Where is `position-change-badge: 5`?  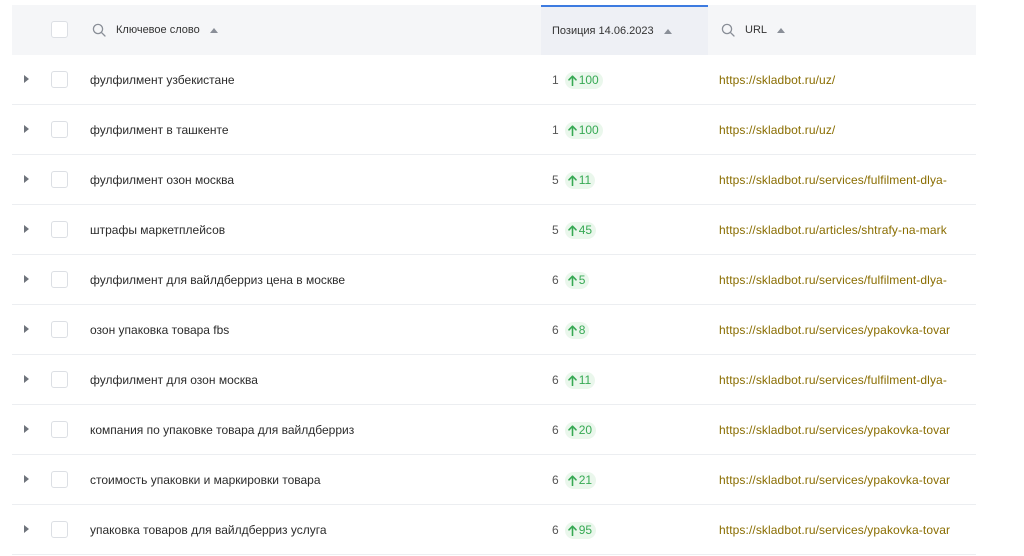 position-change-badge: 5 is located at coordinates (577, 280).